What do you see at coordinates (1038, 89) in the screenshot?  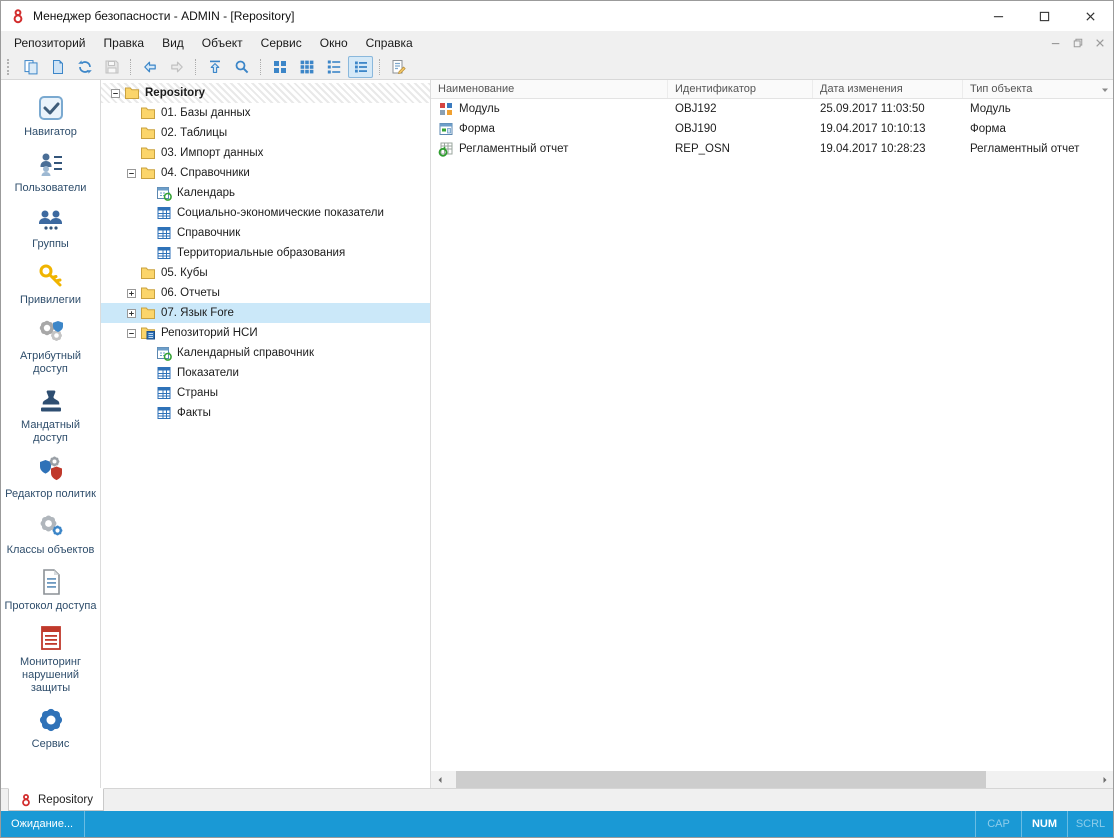 I see `column-header: Тип объекта` at bounding box center [1038, 89].